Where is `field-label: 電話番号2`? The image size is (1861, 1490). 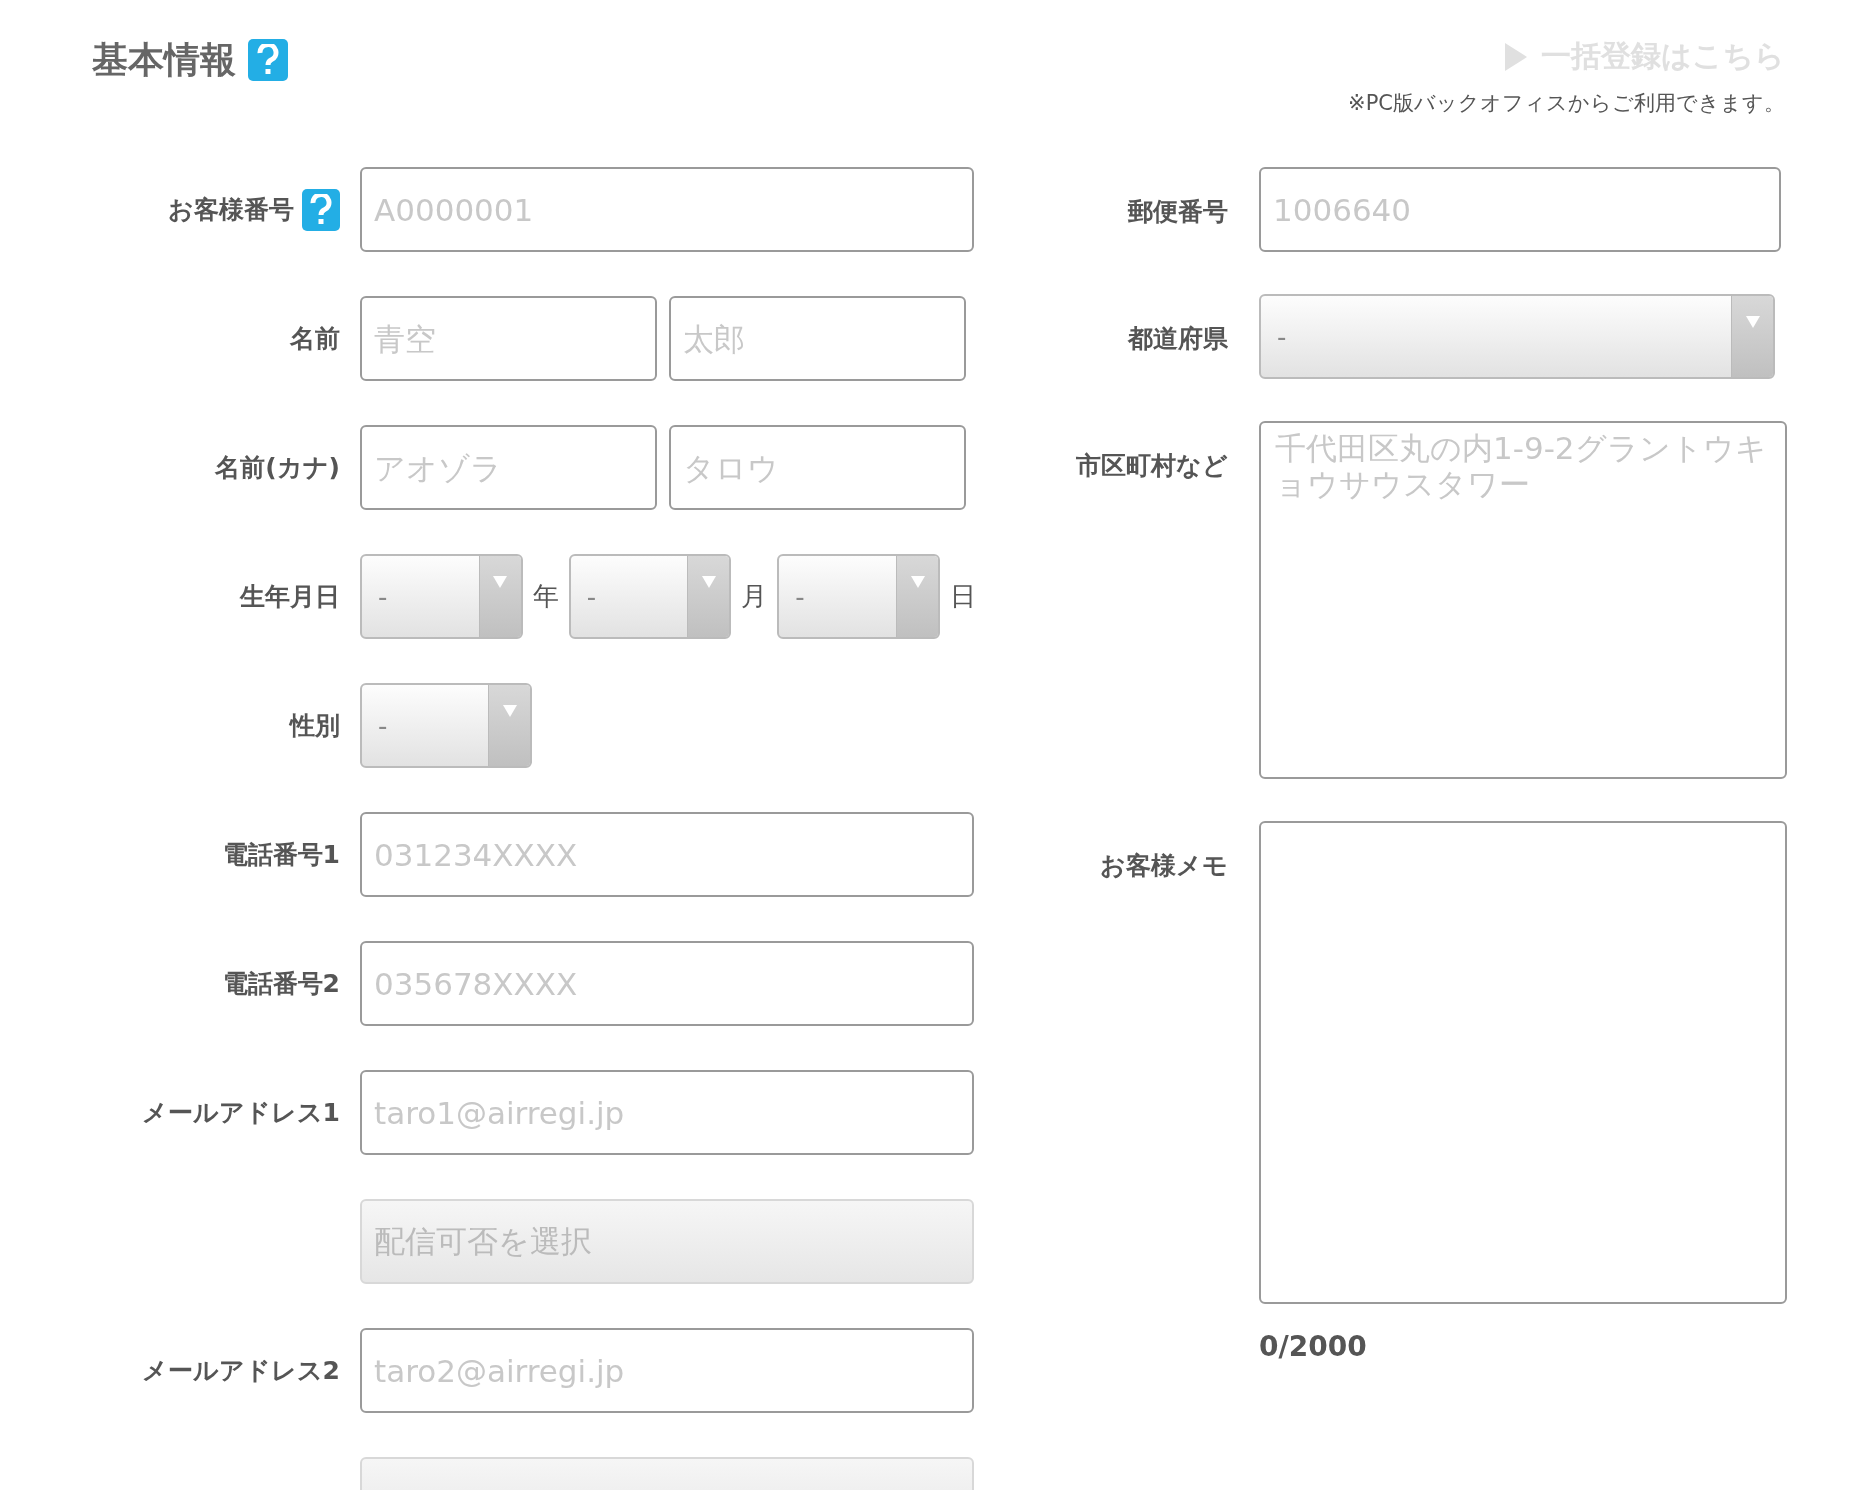
field-label: 電話番号2 is located at coordinates (281, 984).